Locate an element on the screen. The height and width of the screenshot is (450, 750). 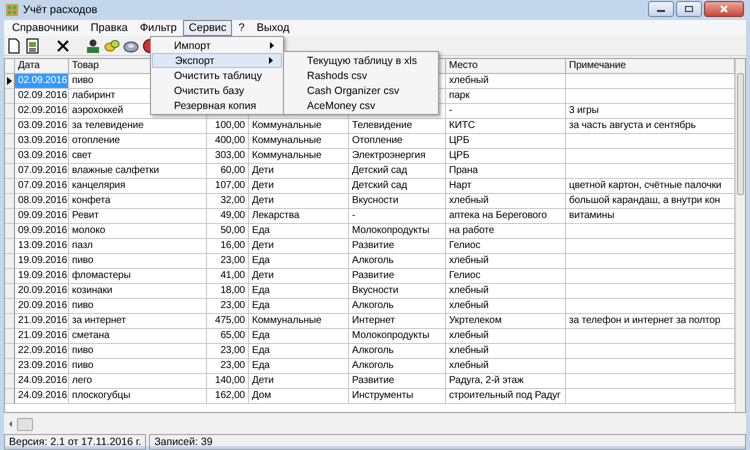
column-header: Место is located at coordinates (506, 66).